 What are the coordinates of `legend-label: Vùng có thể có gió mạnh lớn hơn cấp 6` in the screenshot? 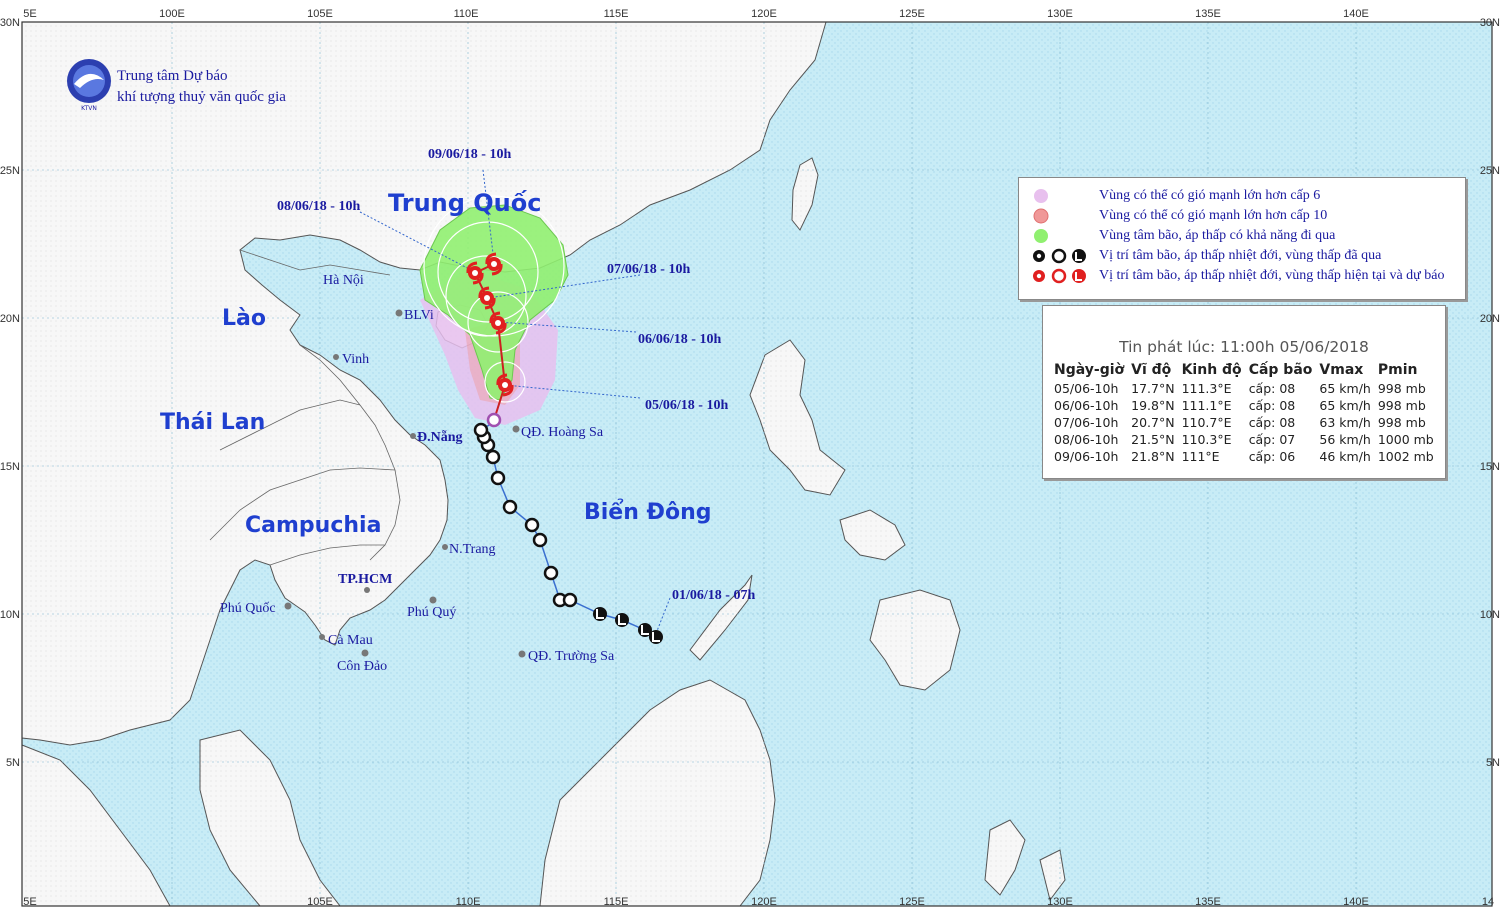 It's located at (1210, 195).